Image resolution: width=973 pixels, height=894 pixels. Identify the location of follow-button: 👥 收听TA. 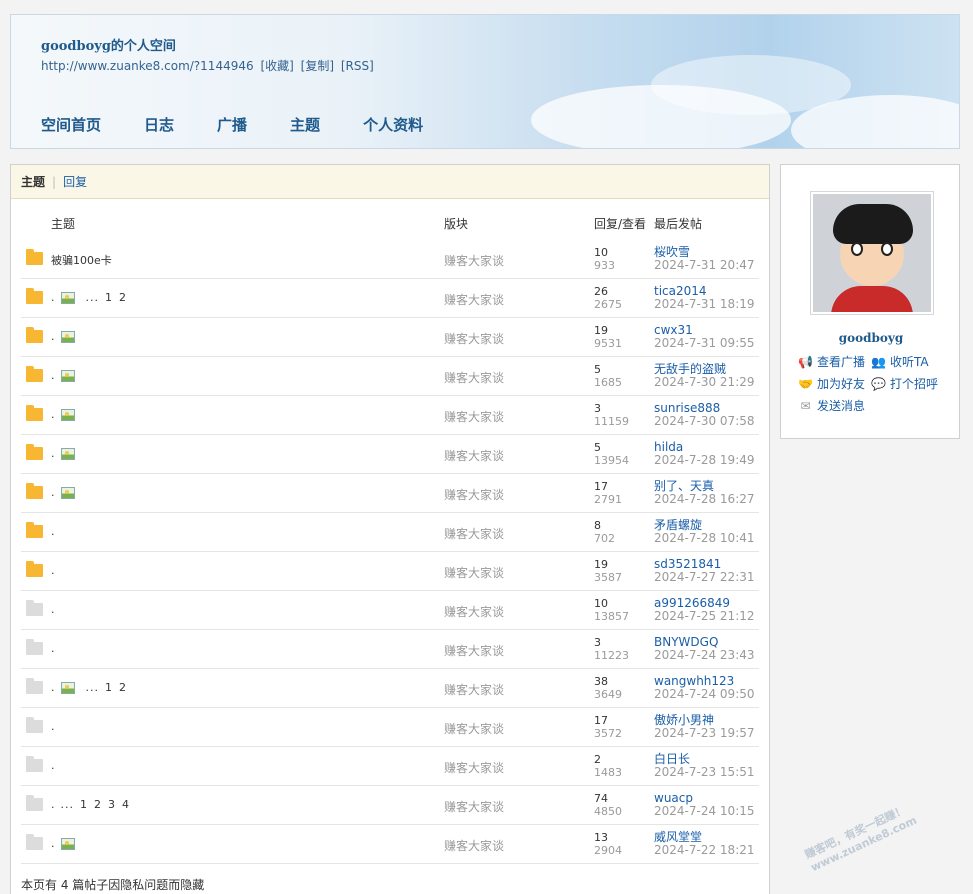
(900, 361).